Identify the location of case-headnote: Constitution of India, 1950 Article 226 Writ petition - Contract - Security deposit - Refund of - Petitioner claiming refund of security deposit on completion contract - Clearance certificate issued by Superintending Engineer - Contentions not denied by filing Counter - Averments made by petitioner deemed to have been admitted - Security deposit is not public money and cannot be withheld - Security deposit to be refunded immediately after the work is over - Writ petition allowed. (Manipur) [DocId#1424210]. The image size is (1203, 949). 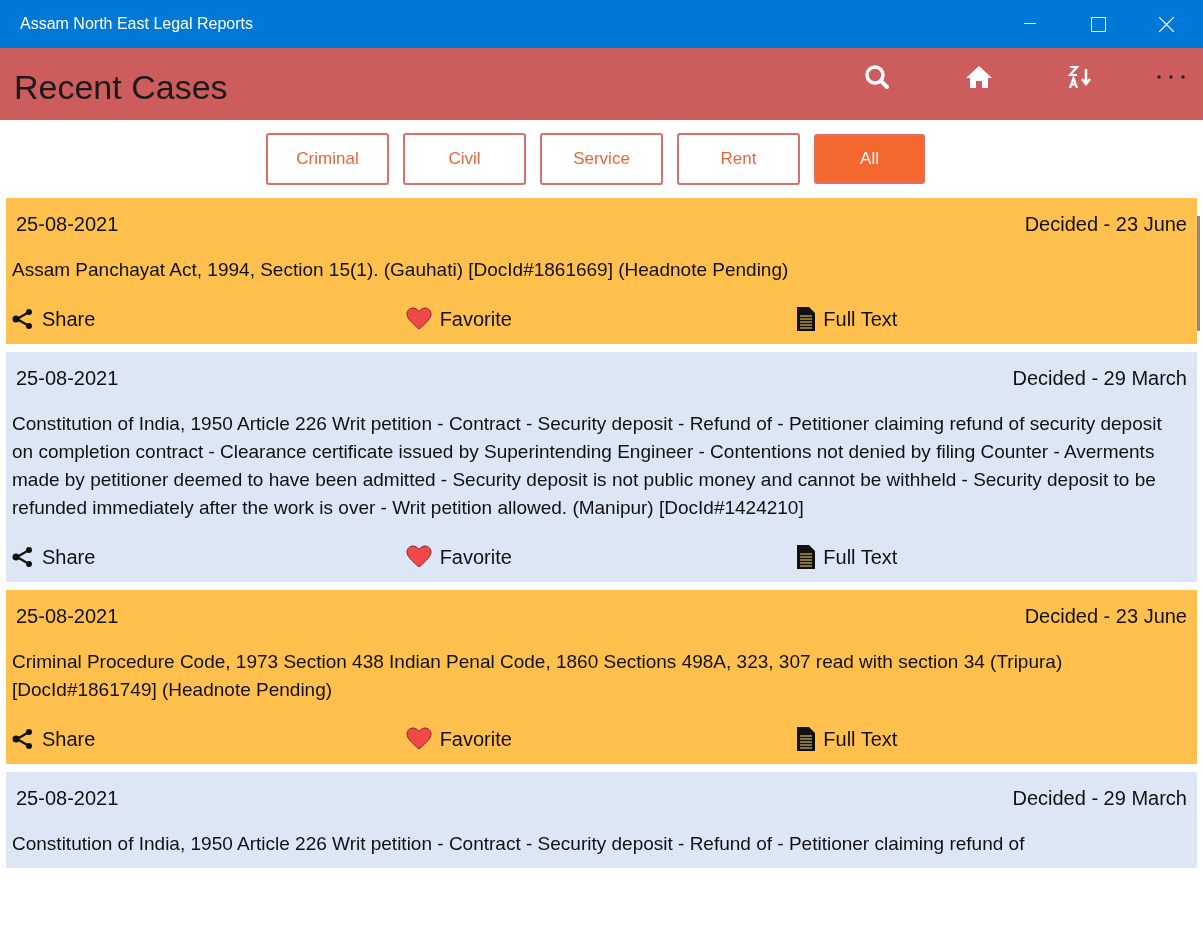
(587, 466).